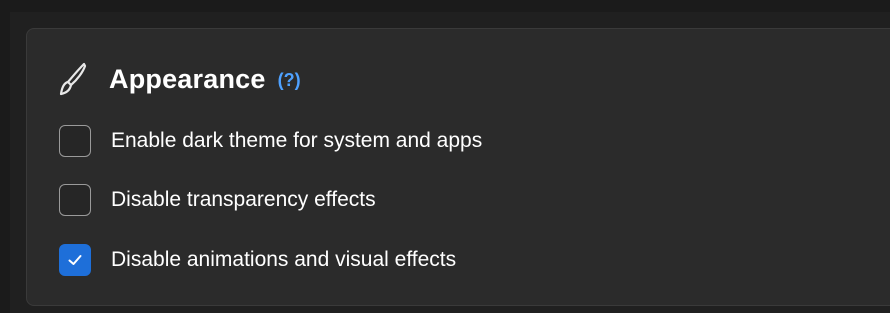 Image resolution: width=890 pixels, height=313 pixels. I want to click on animations-checkbox, so click(75, 260).